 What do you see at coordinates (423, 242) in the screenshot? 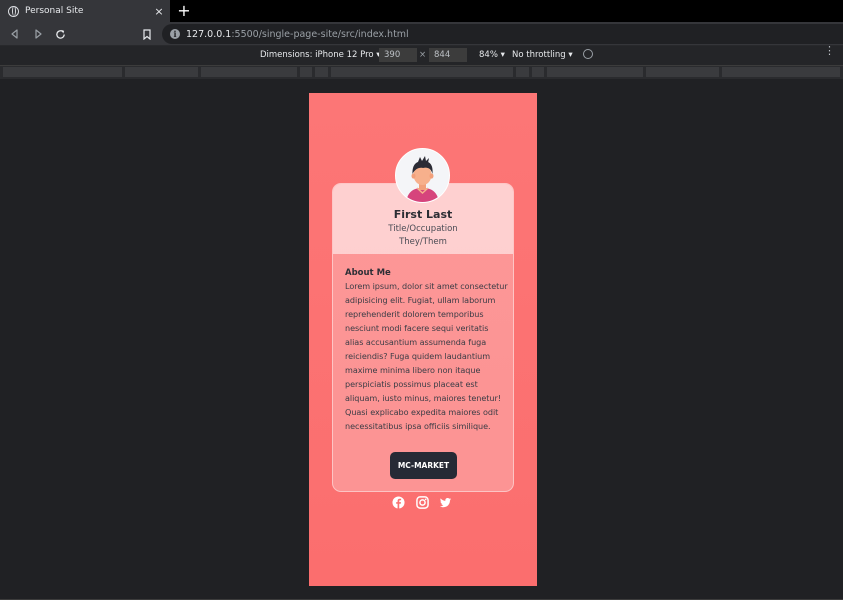
I see `profile-pronouns: They/Them` at bounding box center [423, 242].